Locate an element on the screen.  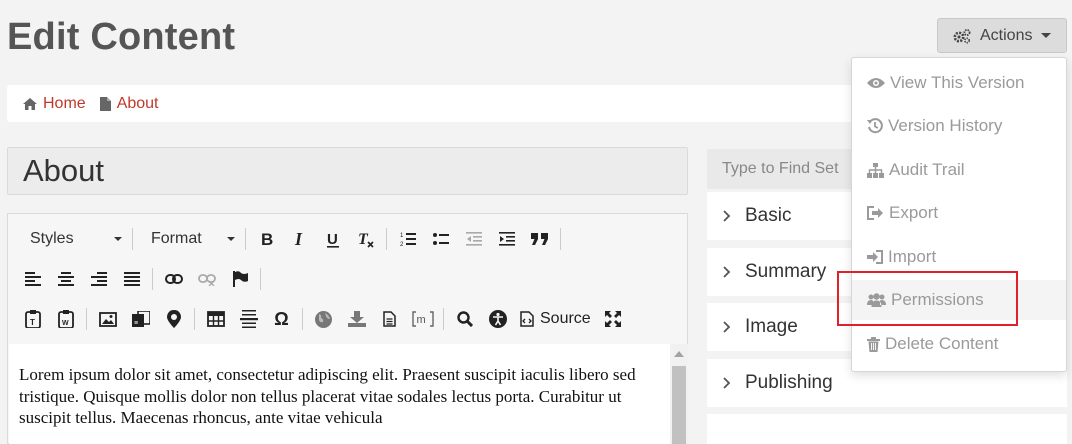
content-title-input: About is located at coordinates (347, 171).